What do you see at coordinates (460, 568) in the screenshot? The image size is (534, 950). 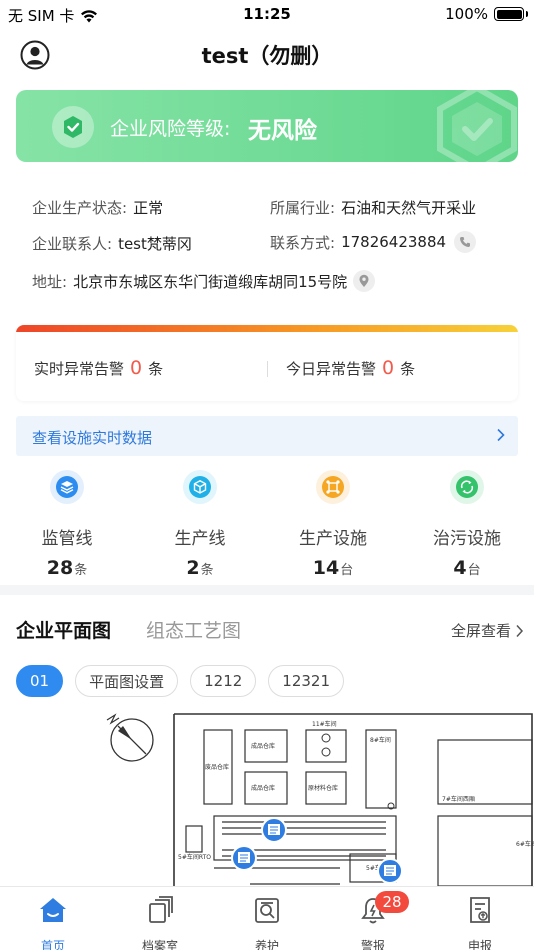 I see `stat-count: 4` at bounding box center [460, 568].